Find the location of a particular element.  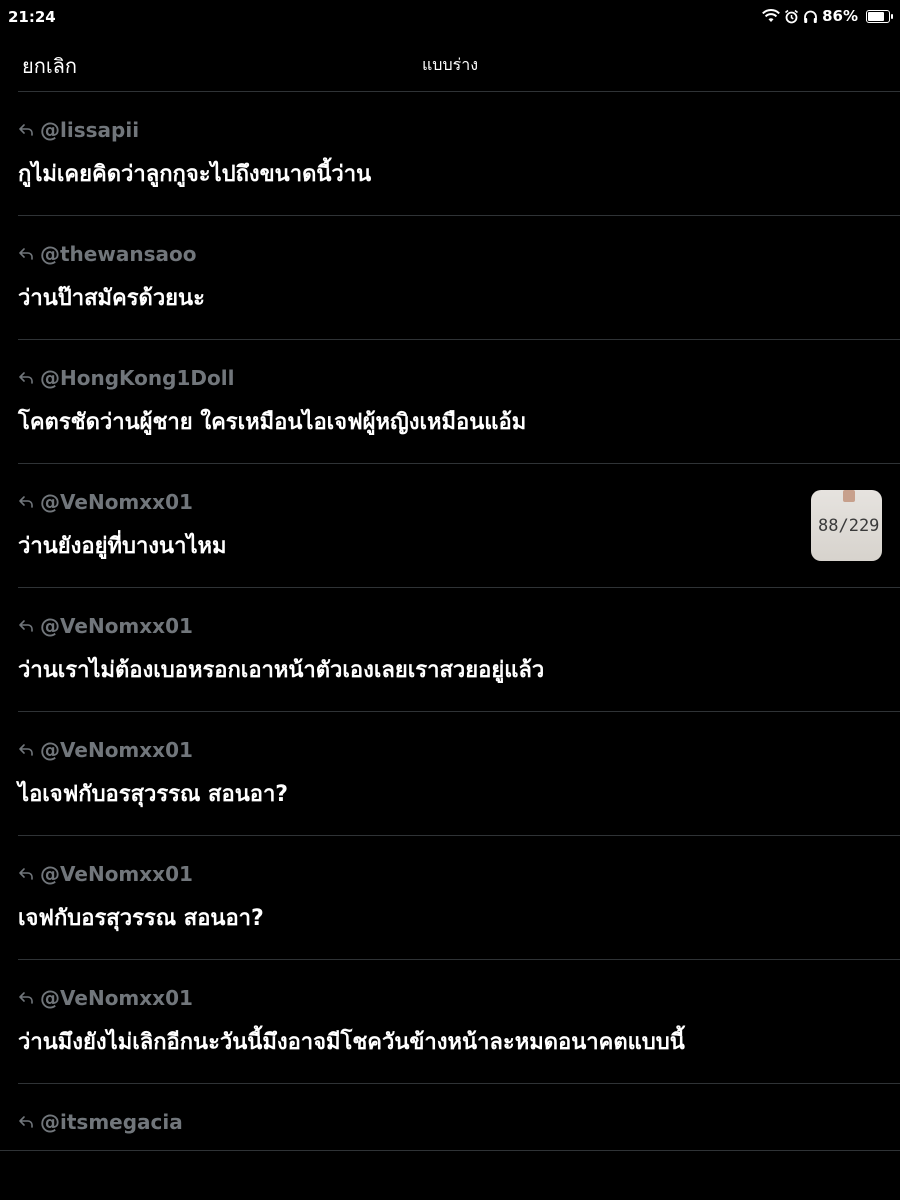

draft-text: ไอเจฟกับอรสุวรรณ สอนอา? is located at coordinates (153, 794).